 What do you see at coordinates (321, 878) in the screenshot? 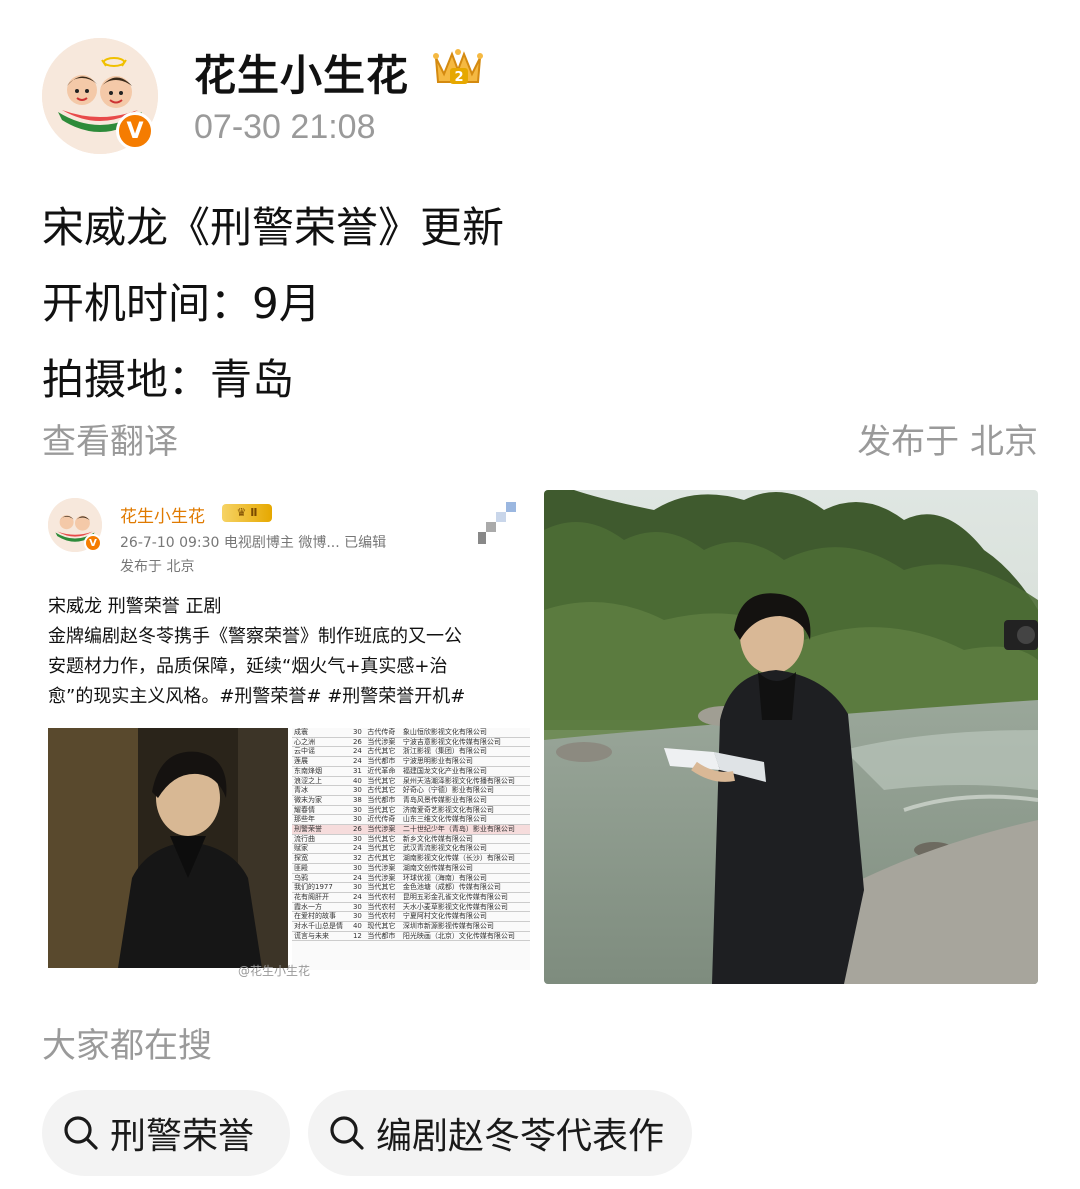
I see `table-cell: 乌鸦` at bounding box center [321, 878].